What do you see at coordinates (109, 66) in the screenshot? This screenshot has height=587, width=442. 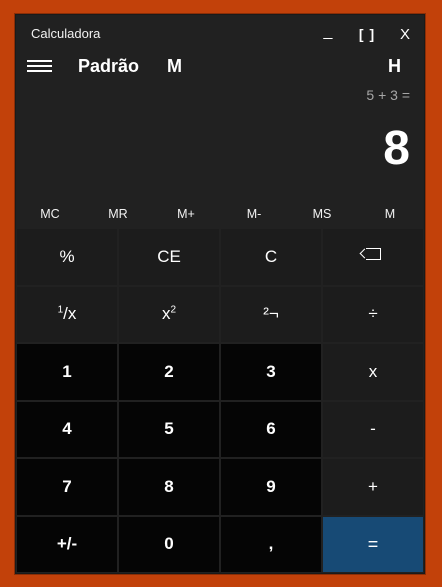 I see `mode-title: Padrão` at bounding box center [109, 66].